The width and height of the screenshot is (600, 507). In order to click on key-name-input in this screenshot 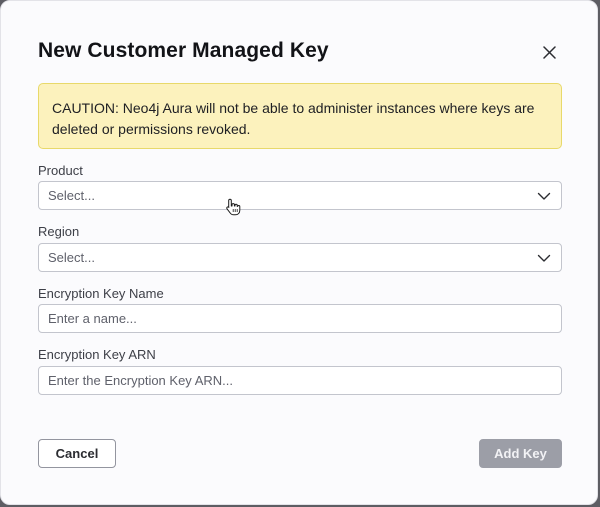, I will do `click(300, 318)`.